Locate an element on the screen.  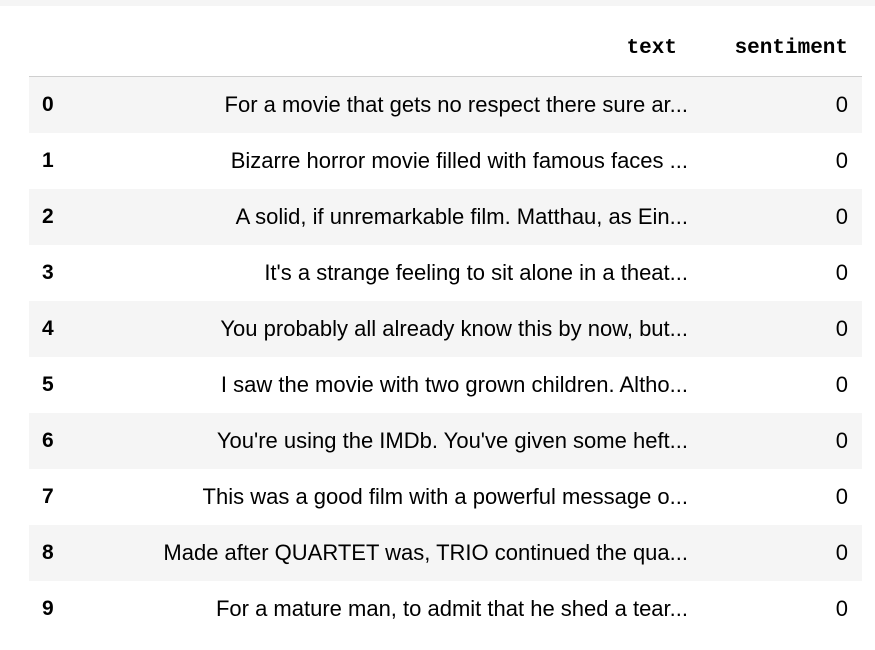
row-index: 1 is located at coordinates (48, 160).